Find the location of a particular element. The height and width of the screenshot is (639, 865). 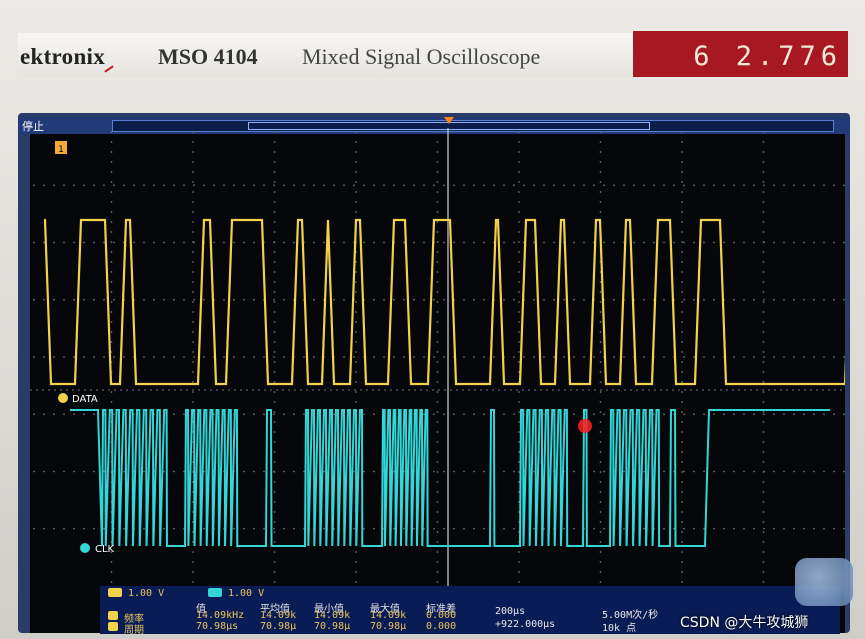

ch1-marker-label: 1 is located at coordinates (61, 150).